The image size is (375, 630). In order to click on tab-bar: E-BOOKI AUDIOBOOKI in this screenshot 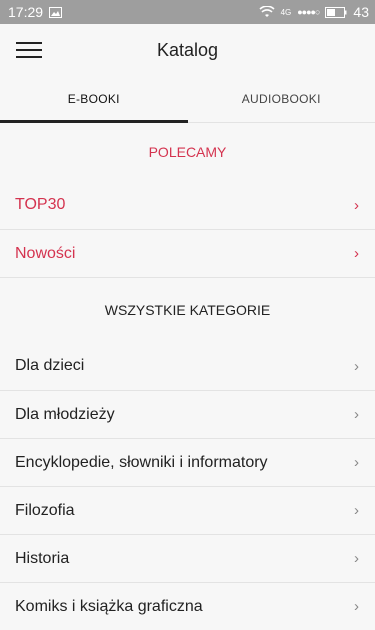, I will do `click(187, 99)`.